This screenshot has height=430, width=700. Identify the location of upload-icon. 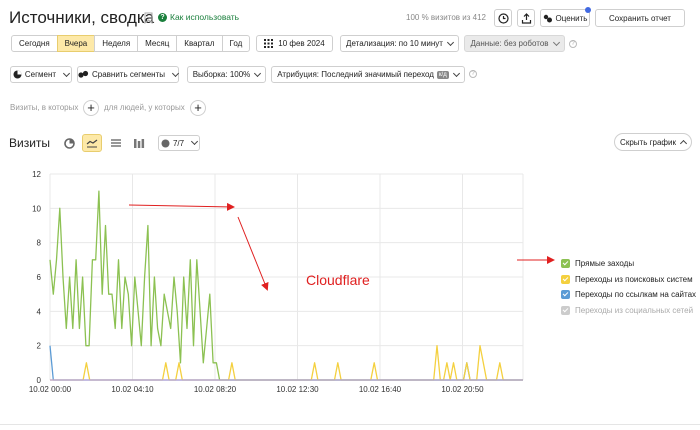
(526, 18).